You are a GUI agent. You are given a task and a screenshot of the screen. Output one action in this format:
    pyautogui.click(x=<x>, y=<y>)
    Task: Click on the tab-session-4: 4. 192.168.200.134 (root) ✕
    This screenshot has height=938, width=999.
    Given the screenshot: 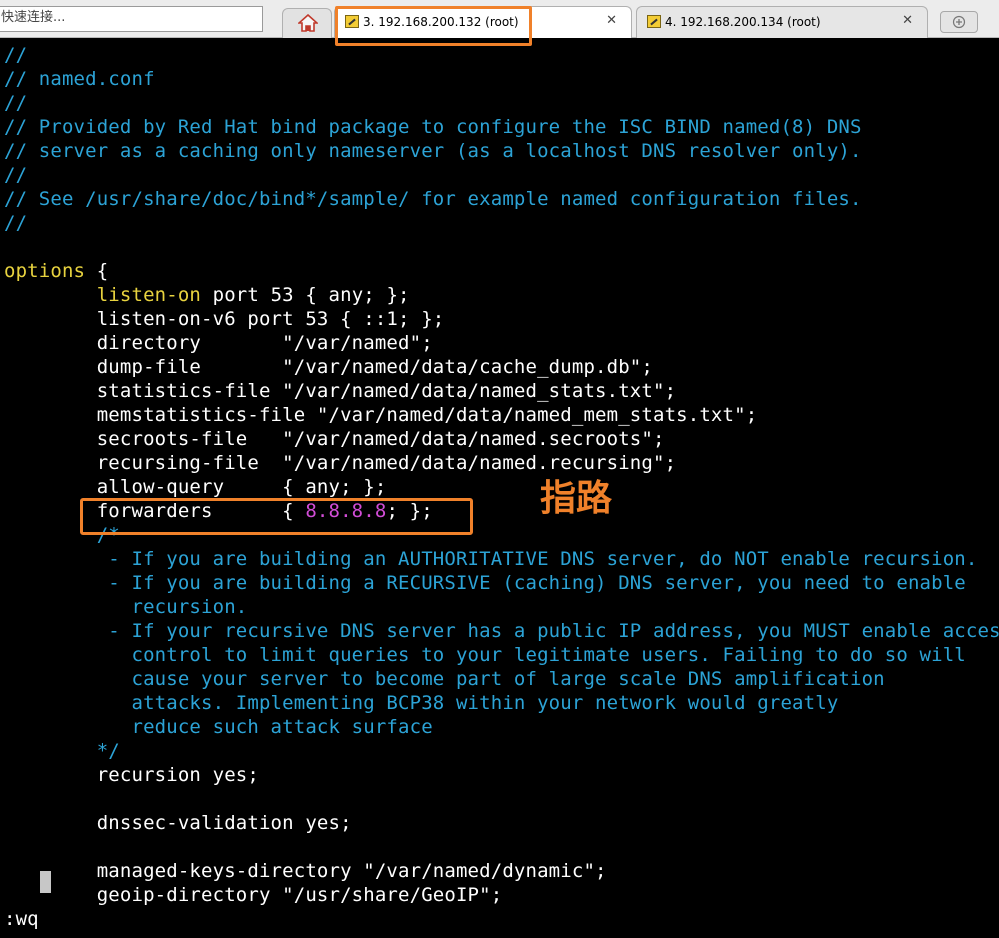 What is the action you would take?
    pyautogui.click(x=782, y=22)
    